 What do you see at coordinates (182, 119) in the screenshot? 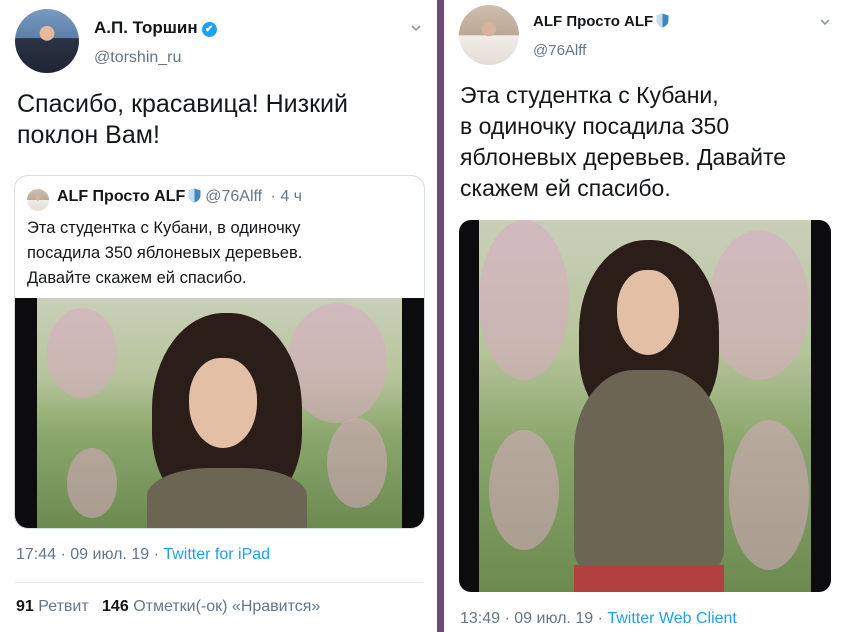
I see `tweet-text: Спасибо, красавица! Низкий поклон Вам!` at bounding box center [182, 119].